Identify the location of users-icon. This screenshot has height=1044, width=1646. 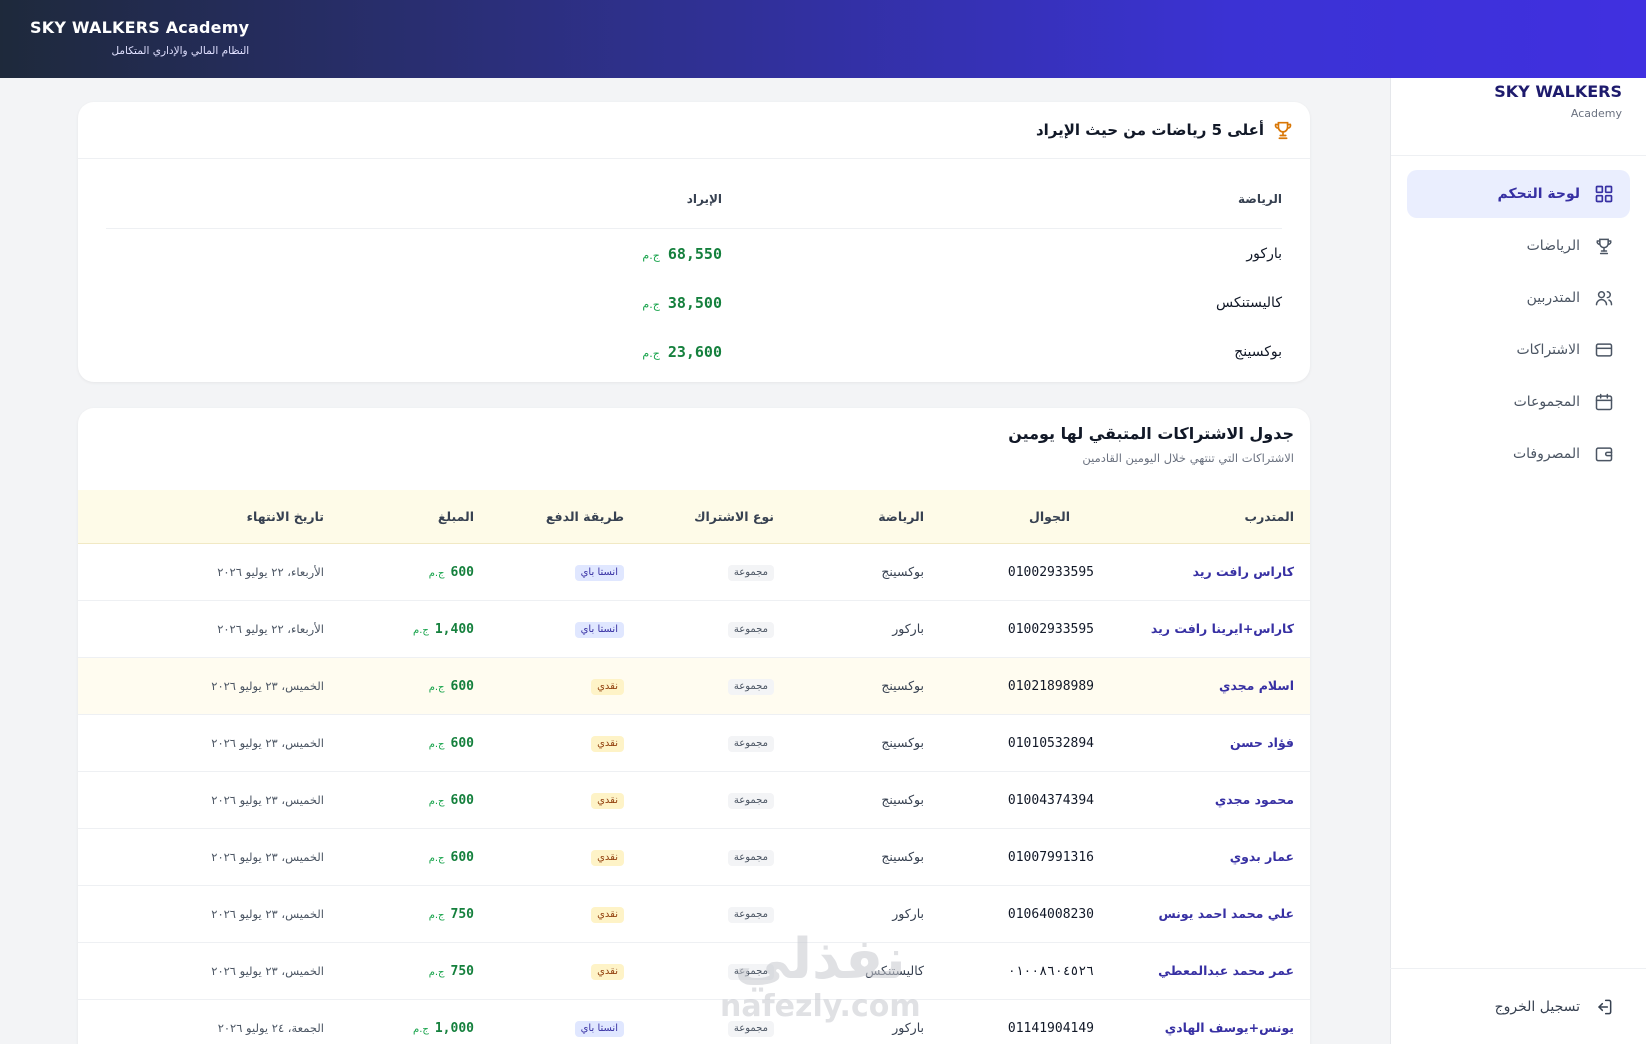
(1604, 298).